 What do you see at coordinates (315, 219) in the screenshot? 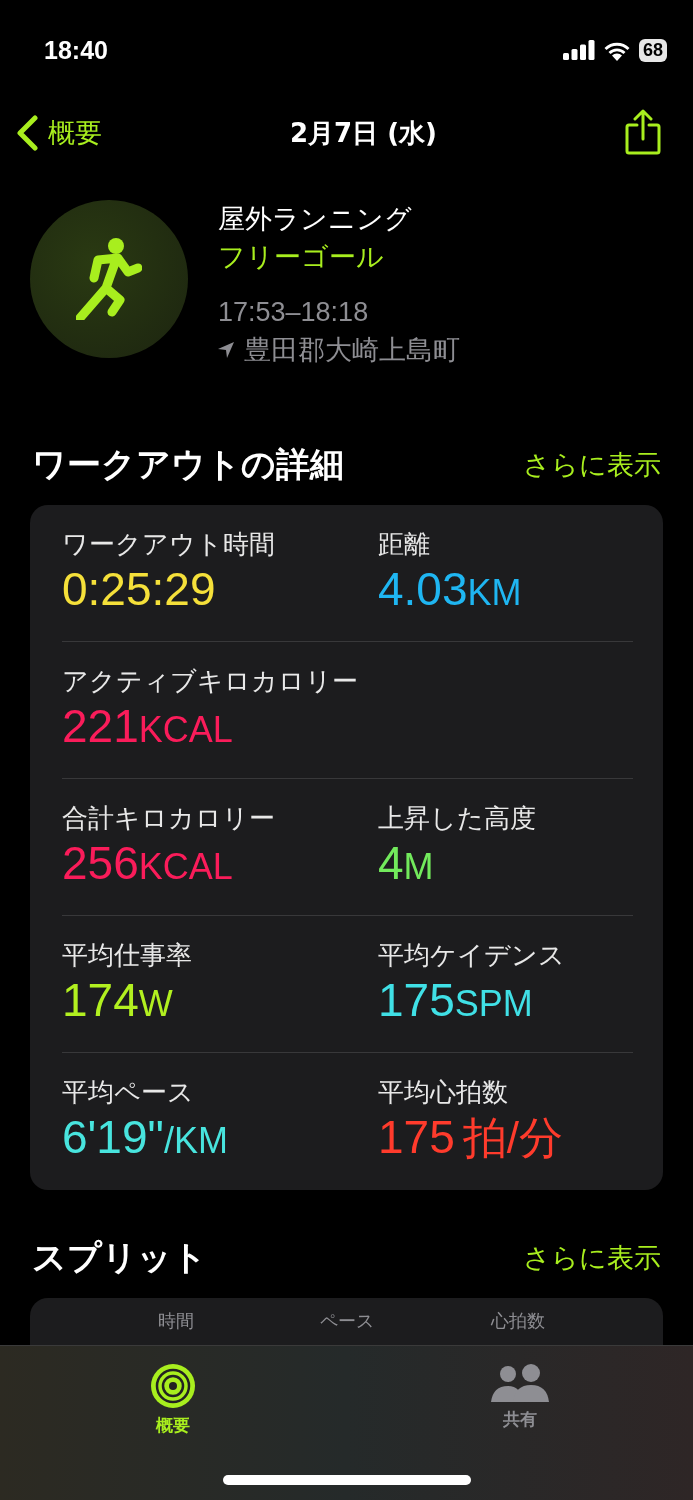
I see `workout-type: 屋外ランニング` at bounding box center [315, 219].